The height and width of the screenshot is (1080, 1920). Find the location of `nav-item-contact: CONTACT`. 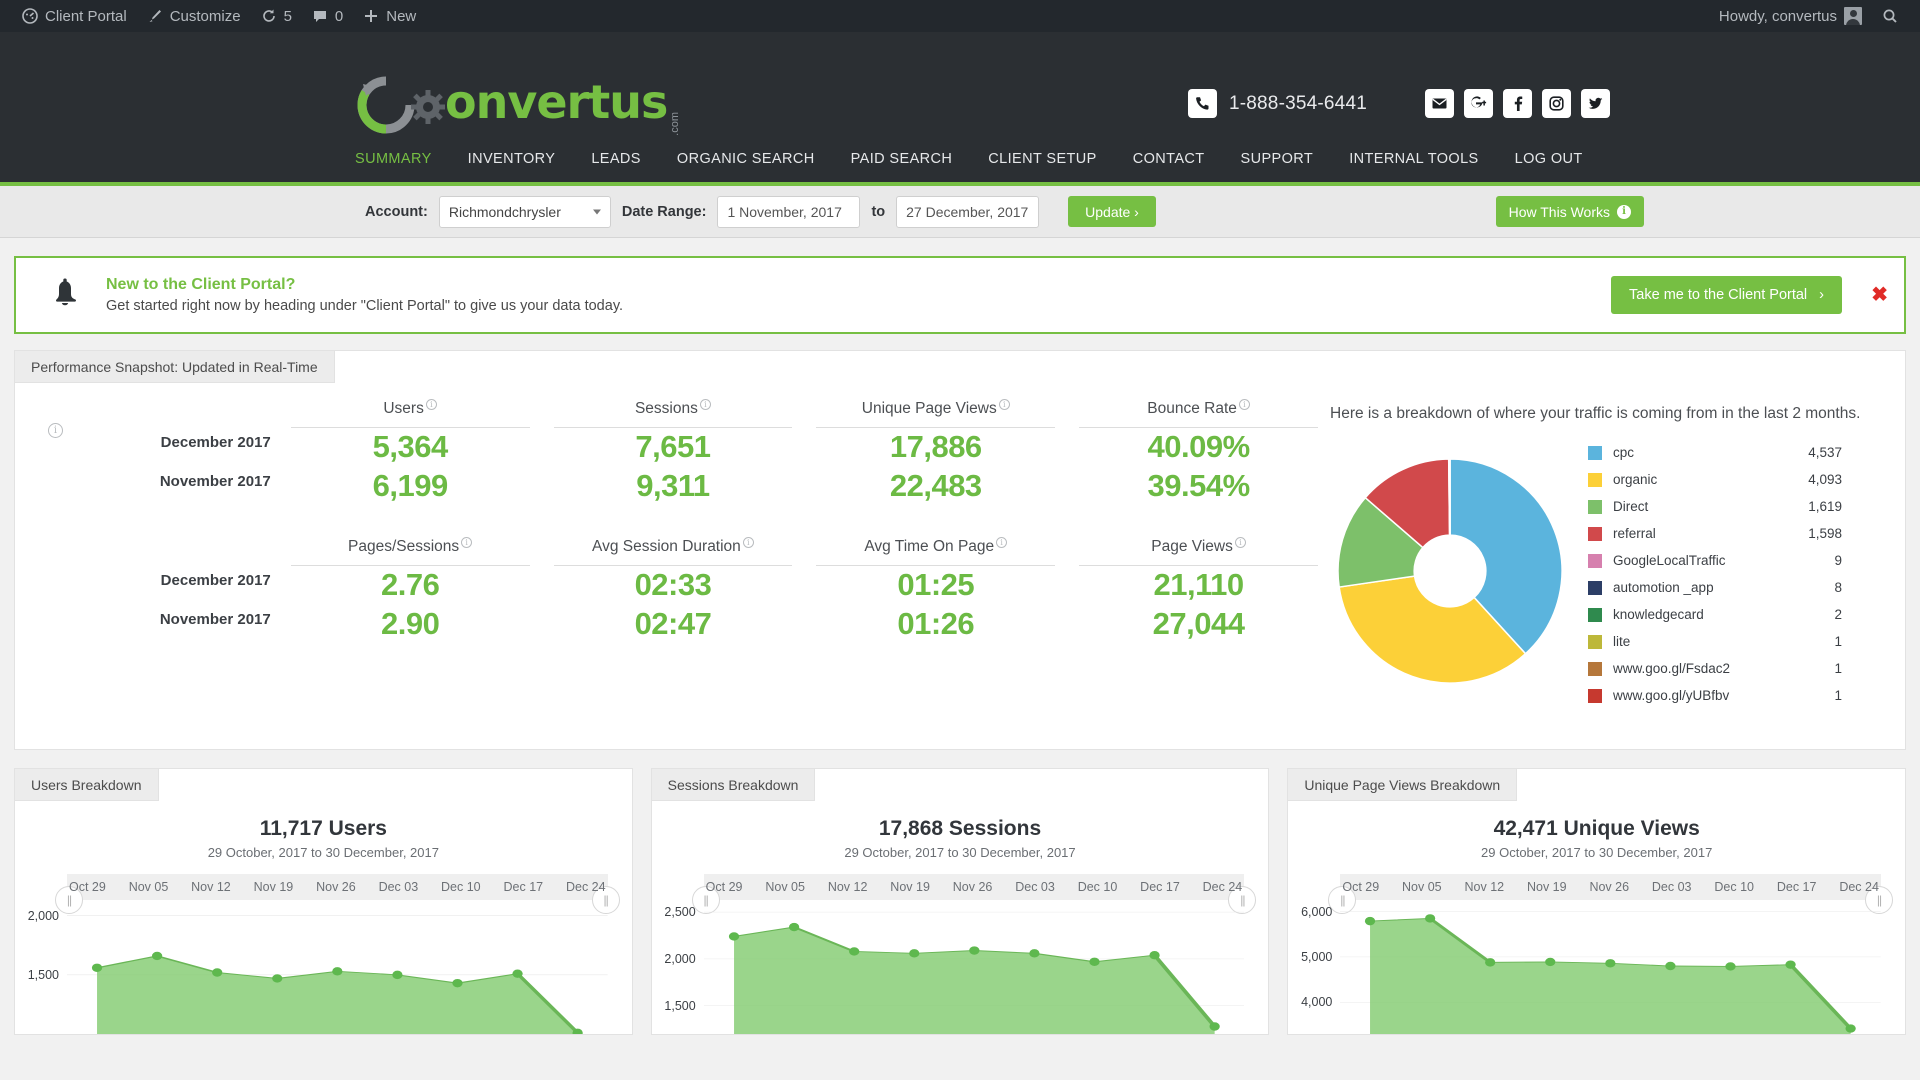

nav-item-contact: CONTACT is located at coordinates (1169, 159).